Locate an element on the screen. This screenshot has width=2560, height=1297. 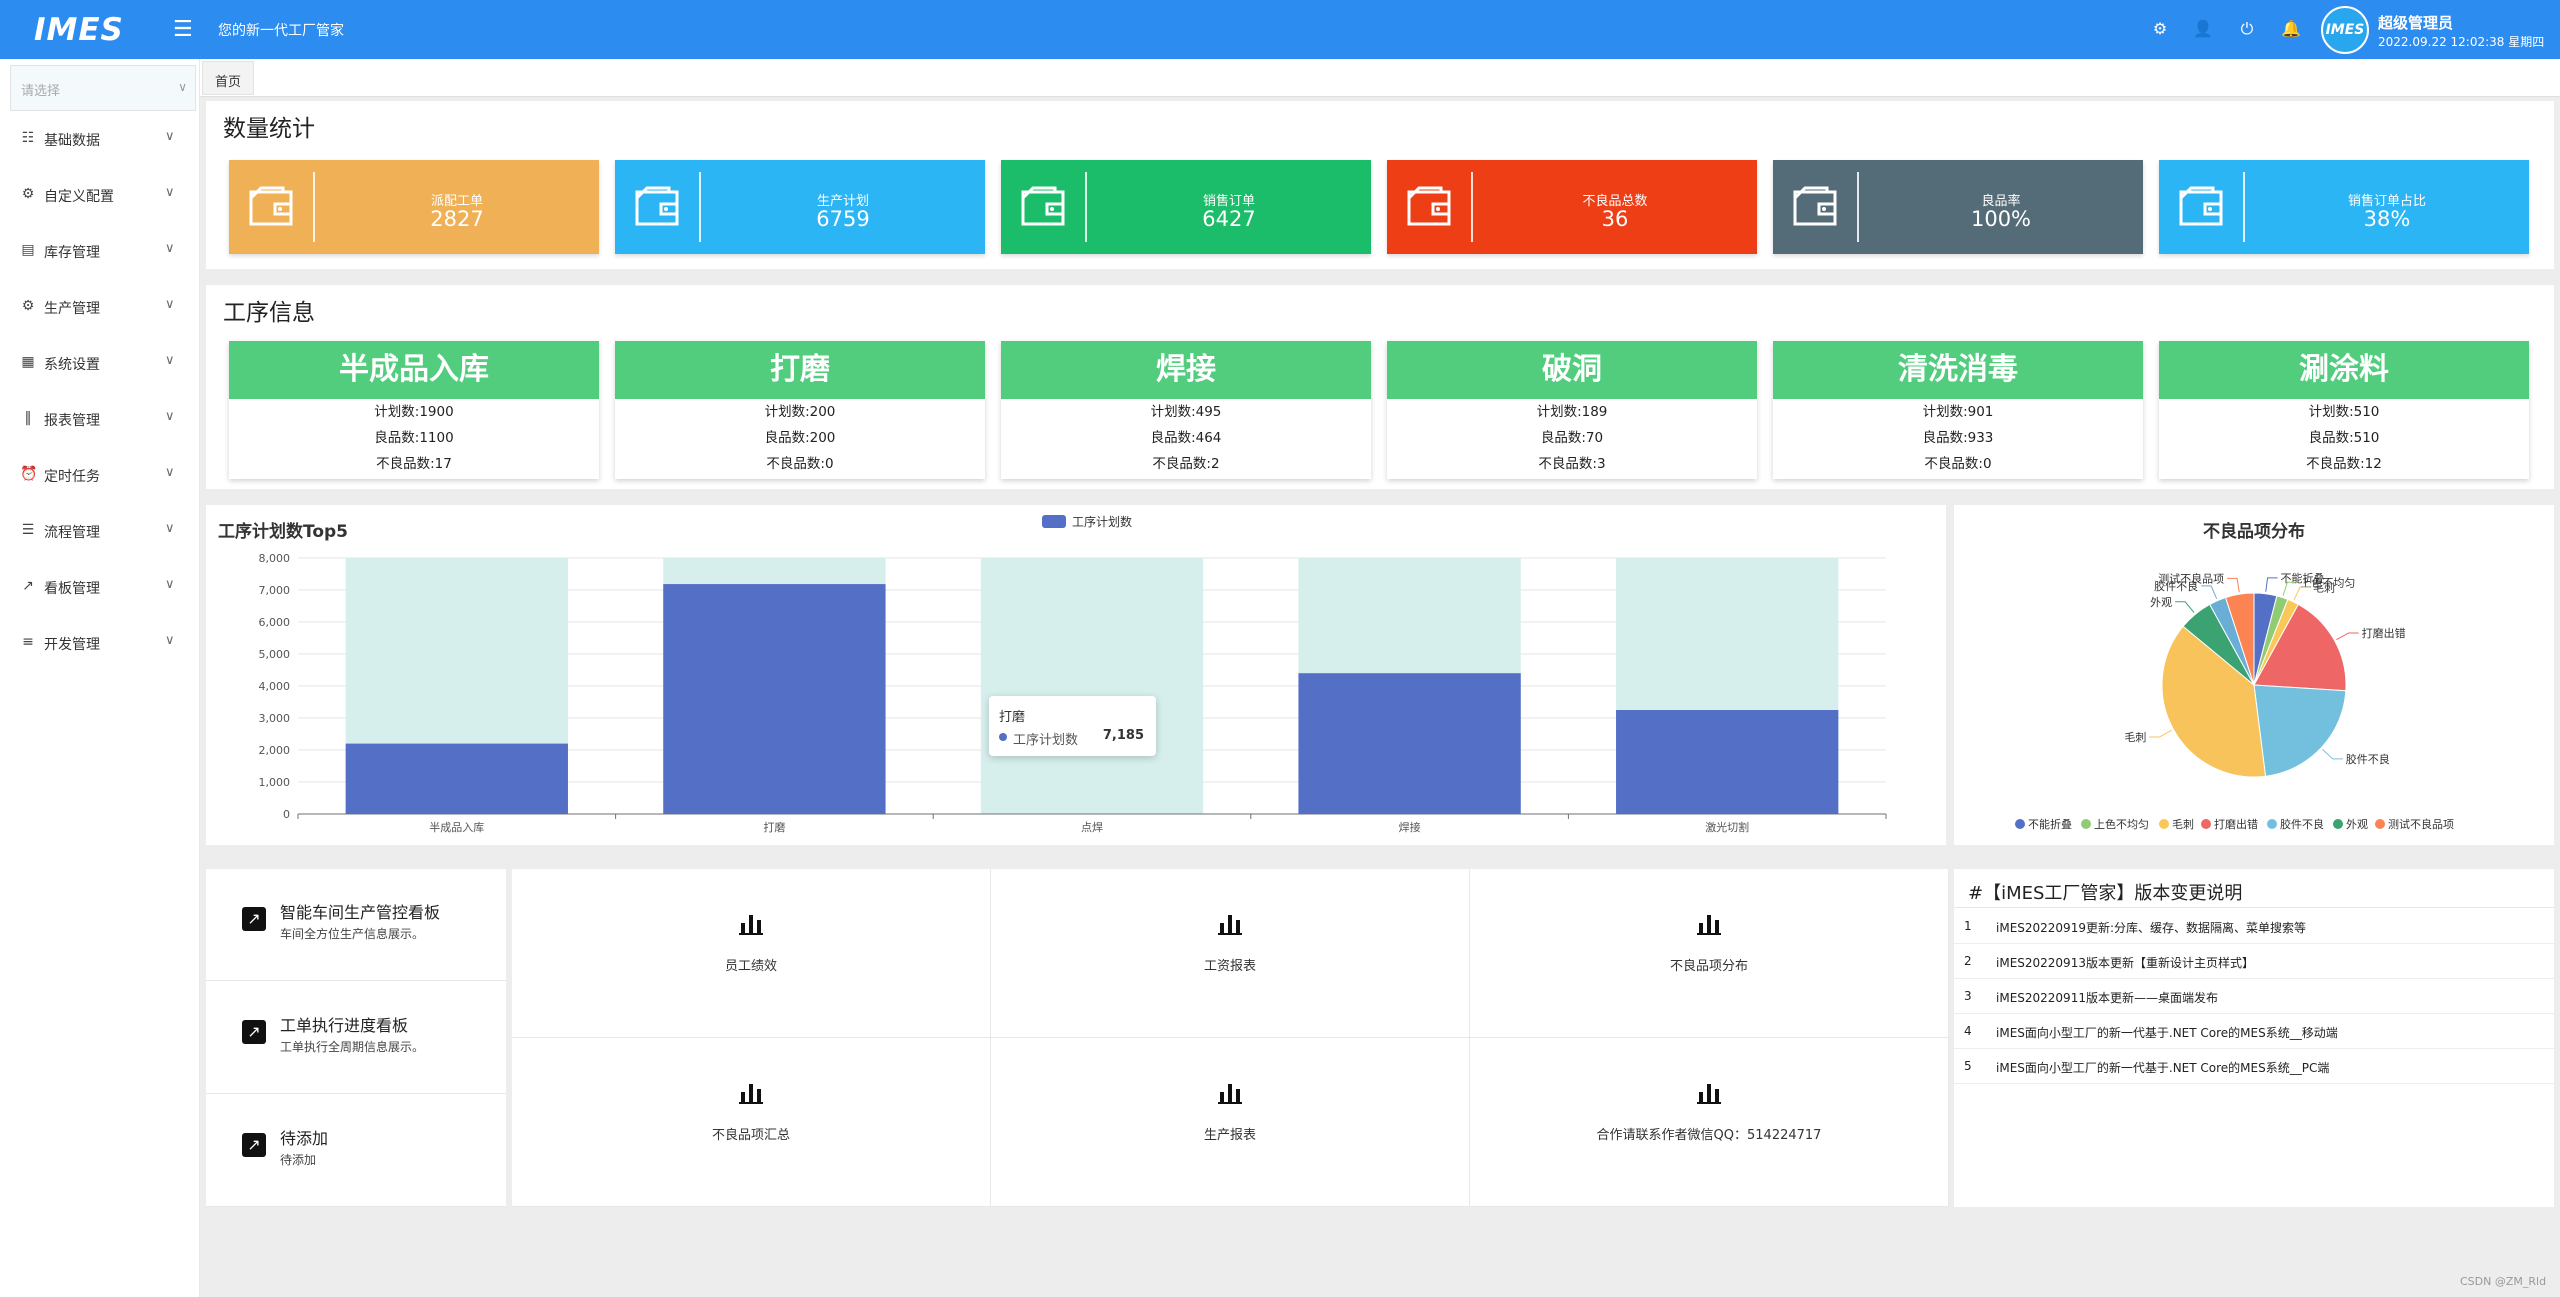
sidebar-item: ▤ 库存管理 ∨ is located at coordinates (100, 251).